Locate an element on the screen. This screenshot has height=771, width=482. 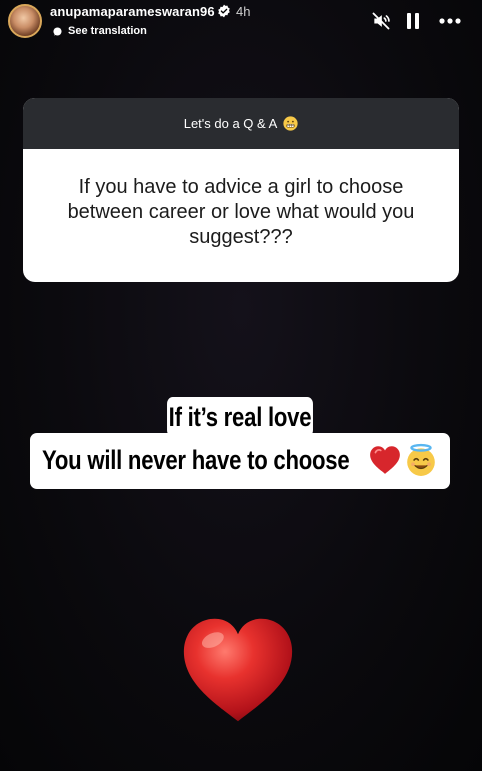
verified-badge-icon is located at coordinates (224, 11).